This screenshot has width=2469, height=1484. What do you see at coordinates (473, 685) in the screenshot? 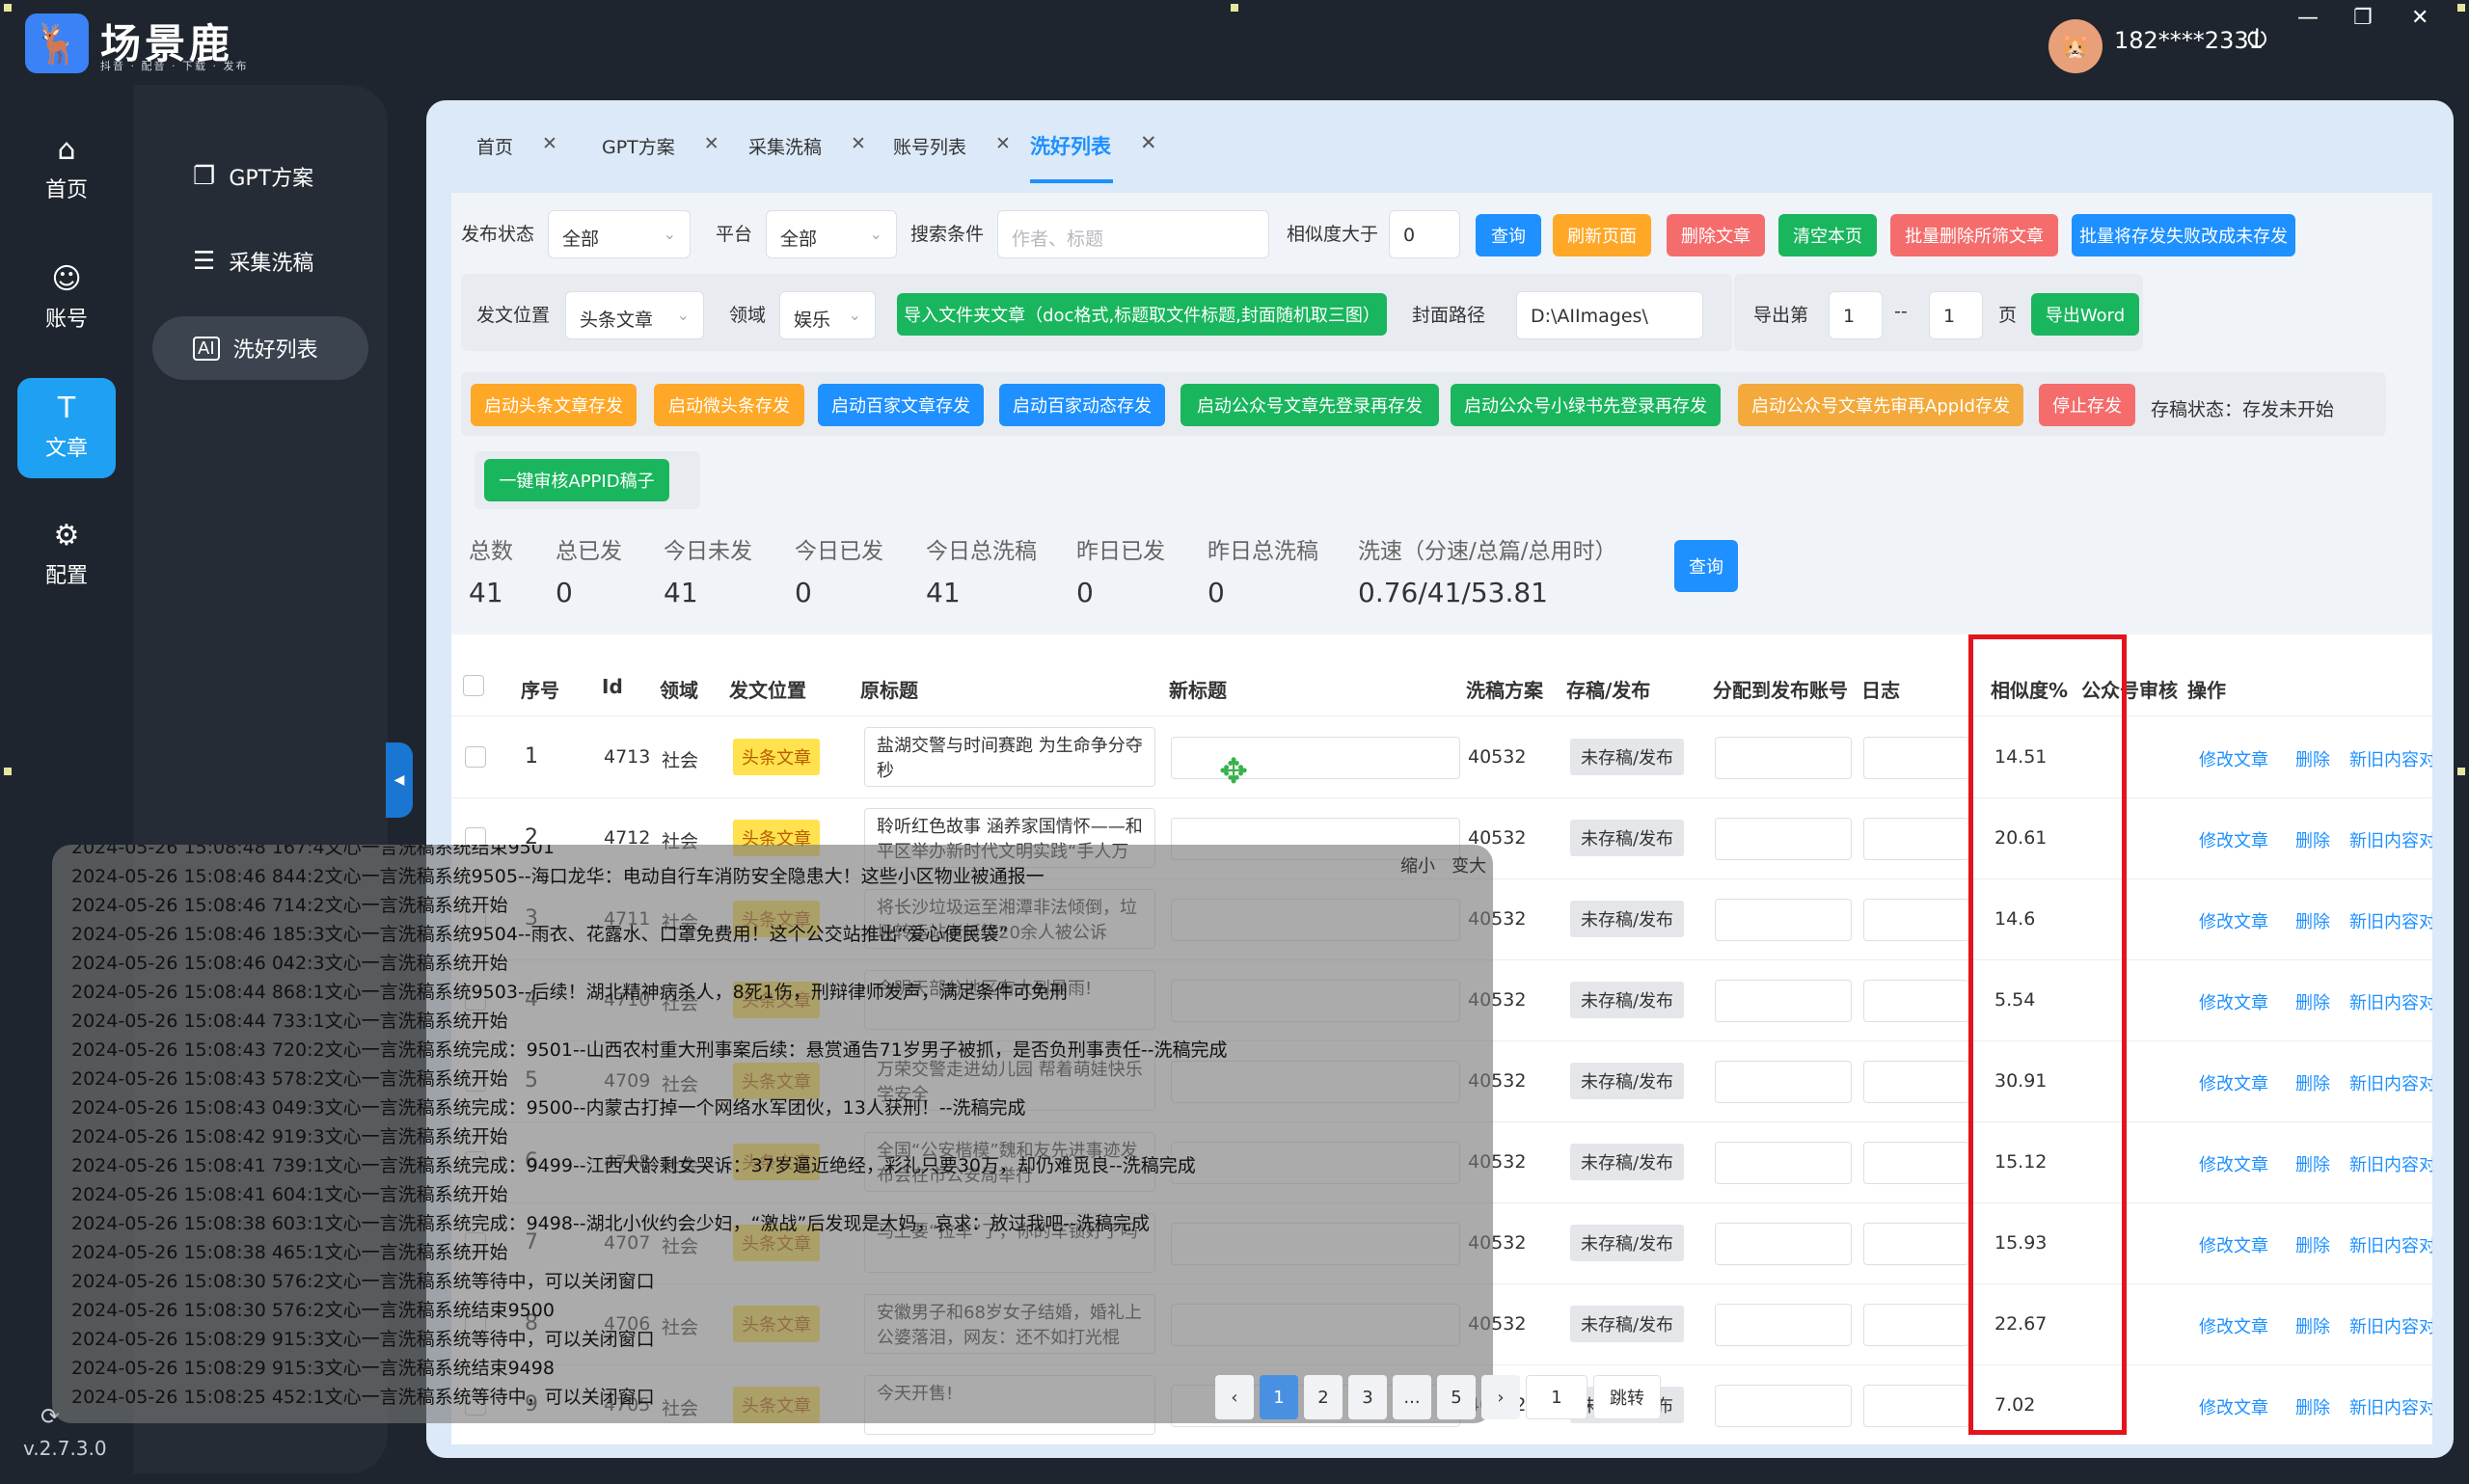
I see `select-all-checkbox` at bounding box center [473, 685].